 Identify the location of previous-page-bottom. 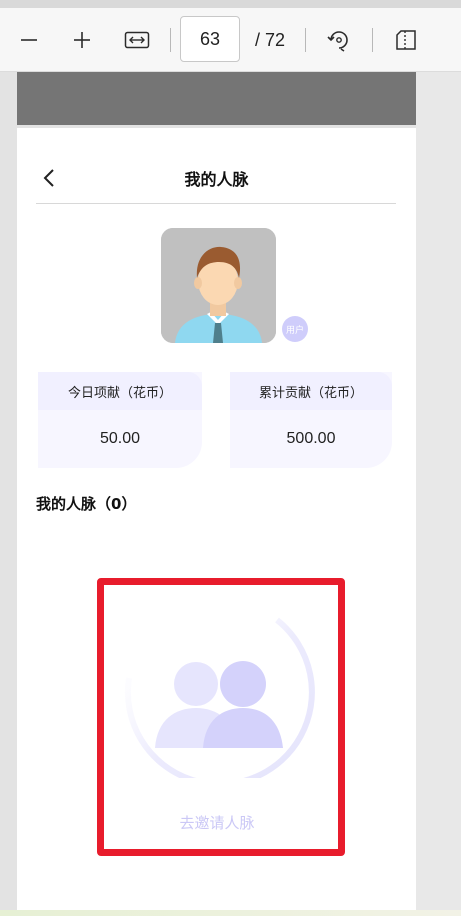
(216, 98).